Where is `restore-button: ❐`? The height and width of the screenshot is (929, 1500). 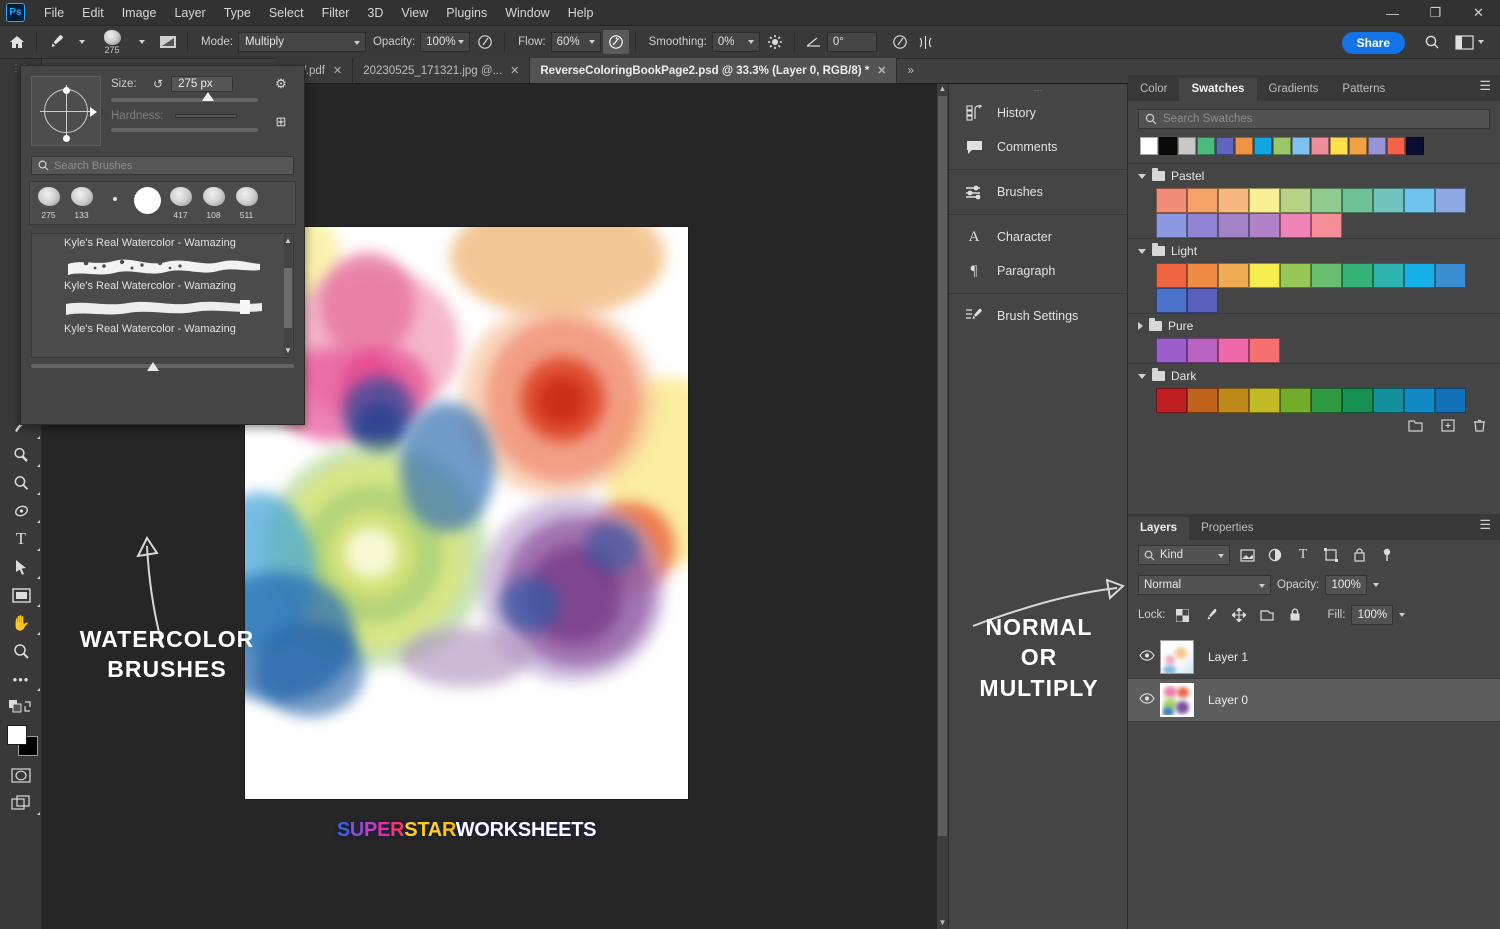
restore-button: ❐ is located at coordinates (1435, 13).